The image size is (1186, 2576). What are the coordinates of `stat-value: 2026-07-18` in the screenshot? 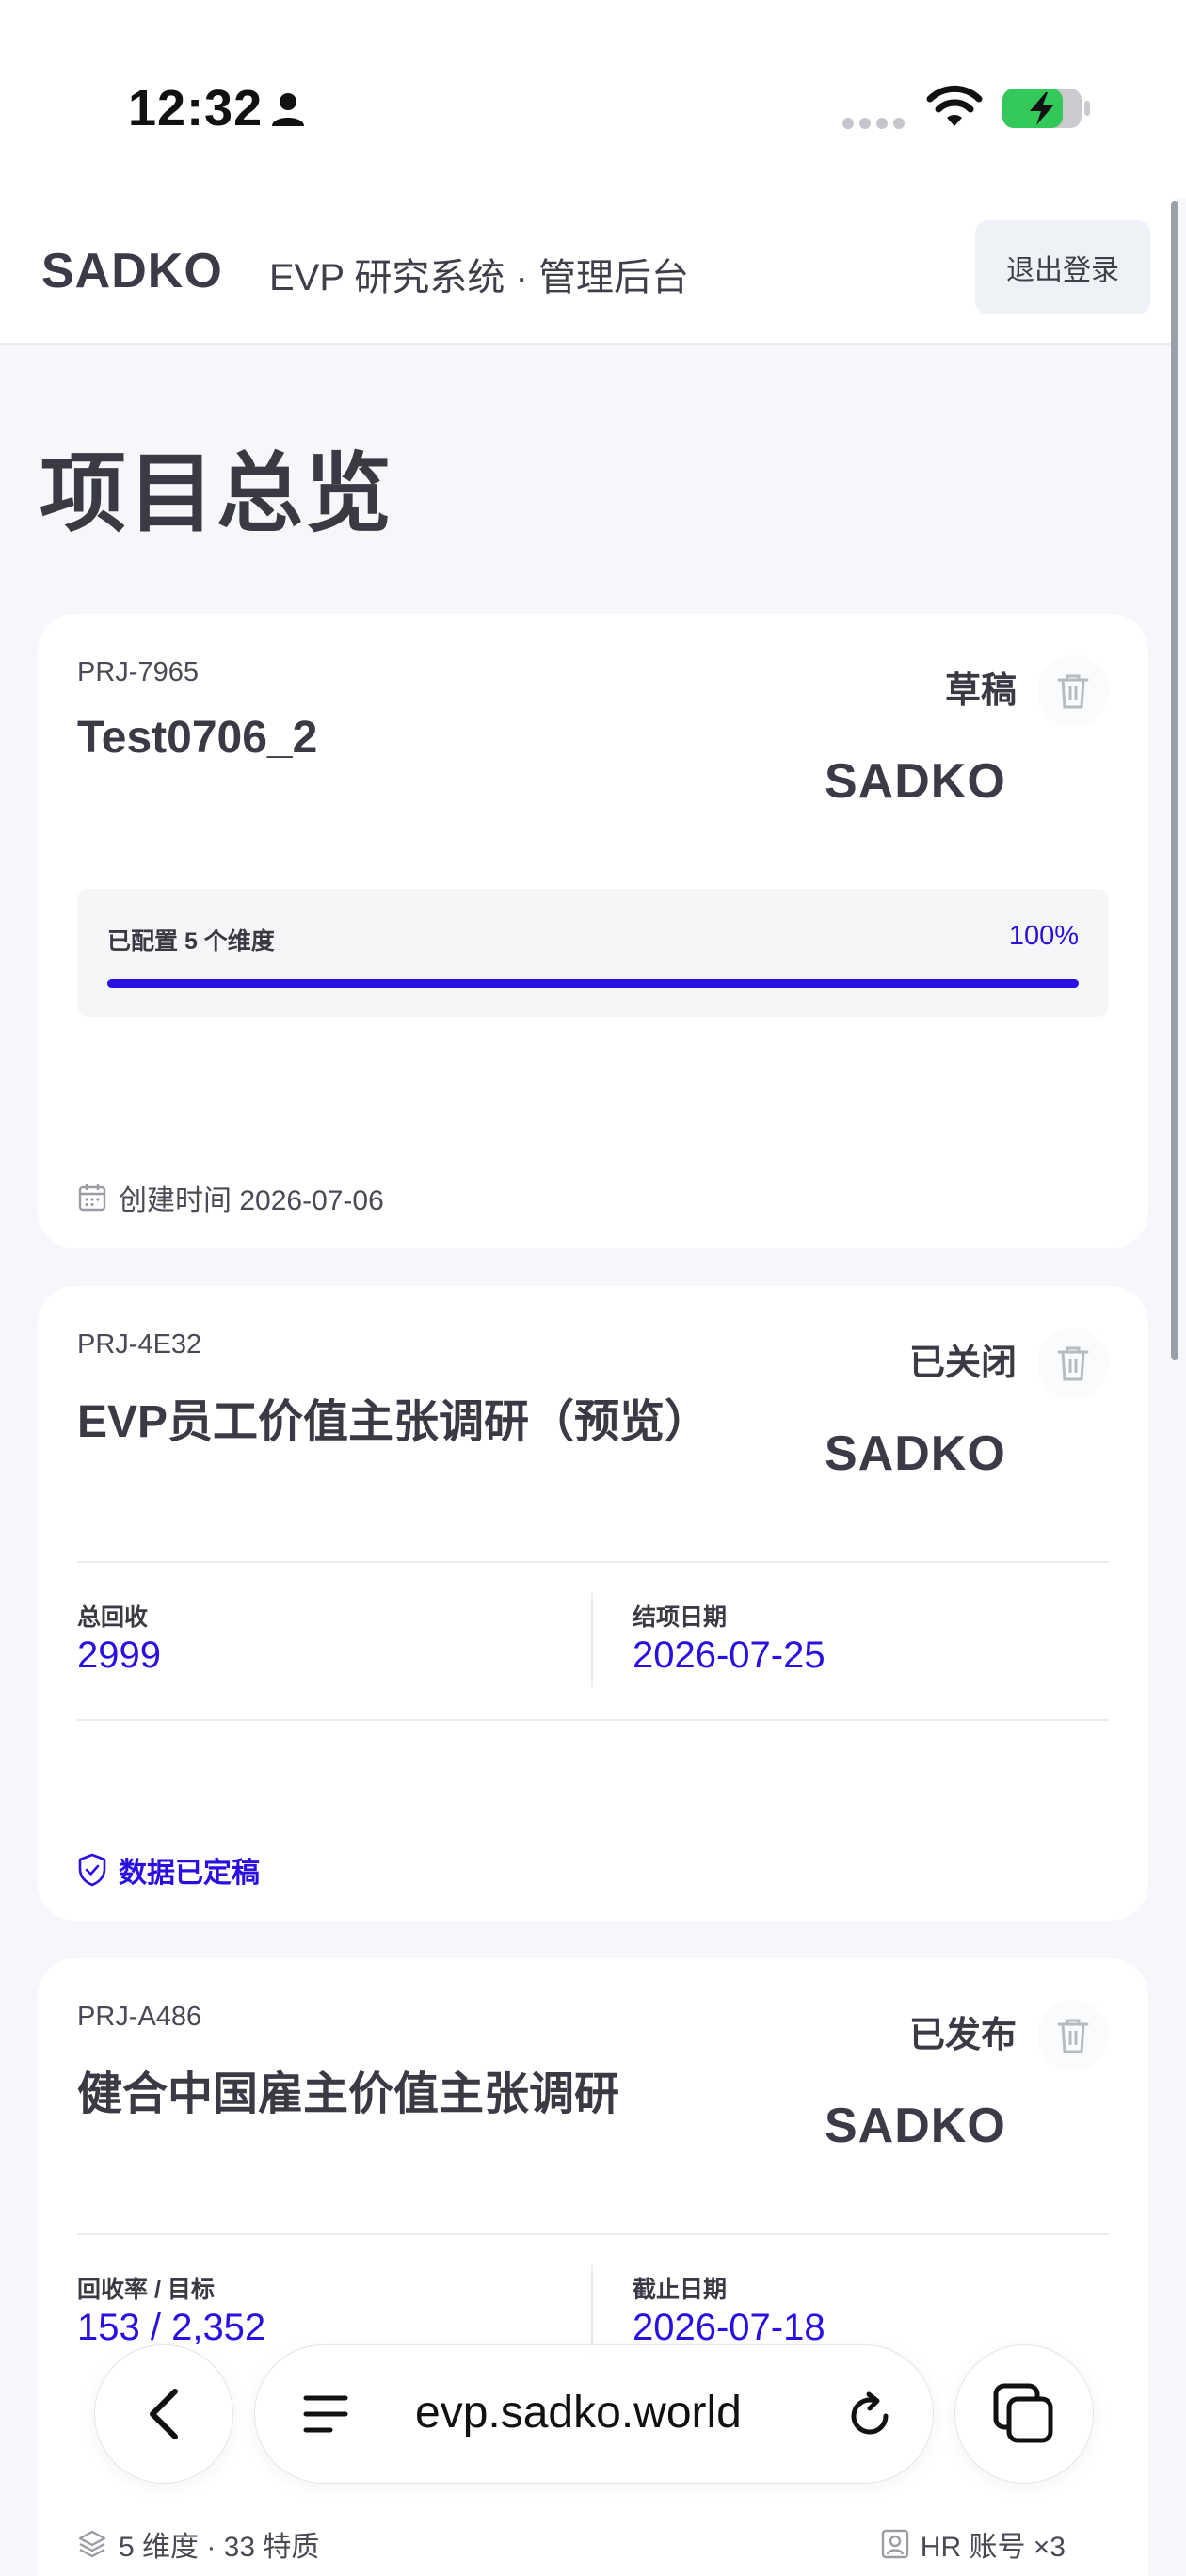 It's located at (729, 2327).